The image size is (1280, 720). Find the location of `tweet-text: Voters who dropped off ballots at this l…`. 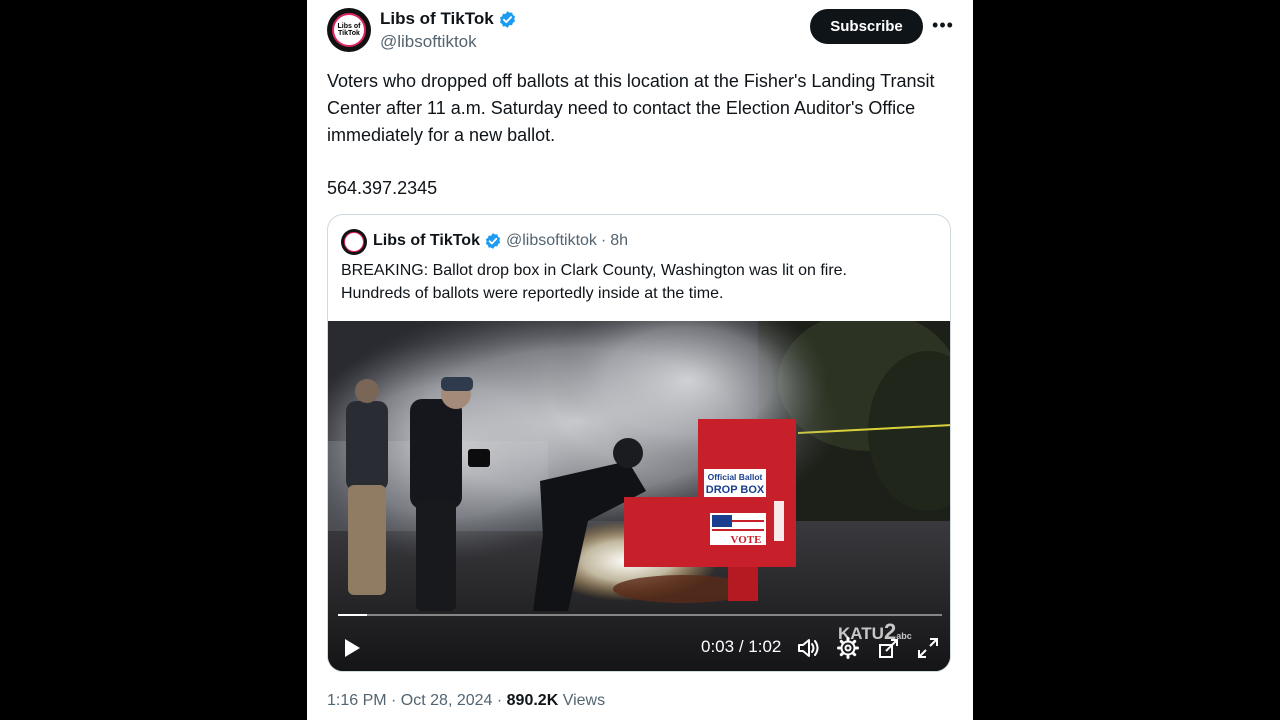

tweet-text: Voters who dropped off ballots at this l… is located at coordinates (637, 108).